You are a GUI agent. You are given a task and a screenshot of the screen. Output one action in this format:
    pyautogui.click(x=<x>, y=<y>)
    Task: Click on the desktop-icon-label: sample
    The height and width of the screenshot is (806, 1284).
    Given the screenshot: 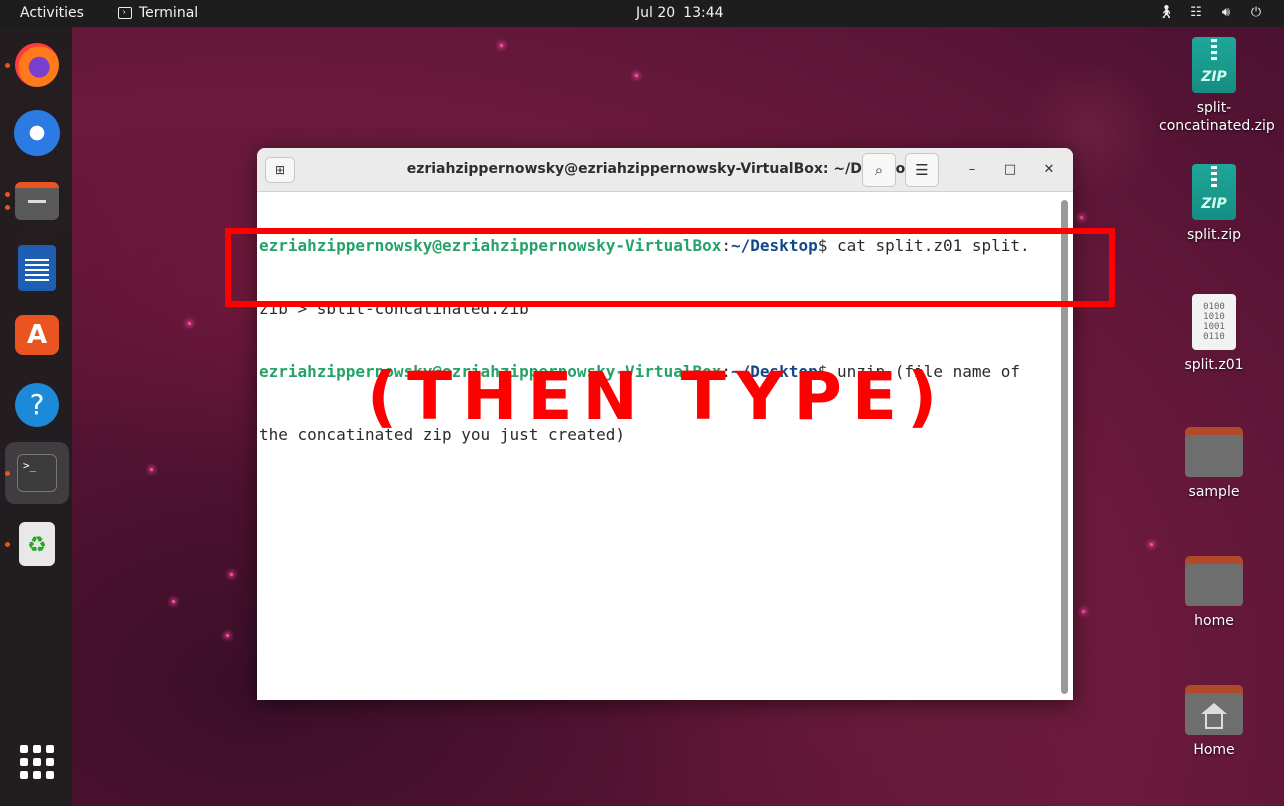 What is the action you would take?
    pyautogui.click(x=1214, y=492)
    